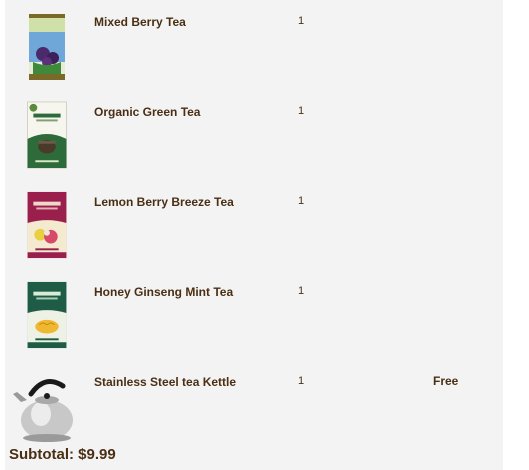 The height and width of the screenshot is (470, 529). I want to click on subtotal: Subtotal: $9.99, so click(62, 454).